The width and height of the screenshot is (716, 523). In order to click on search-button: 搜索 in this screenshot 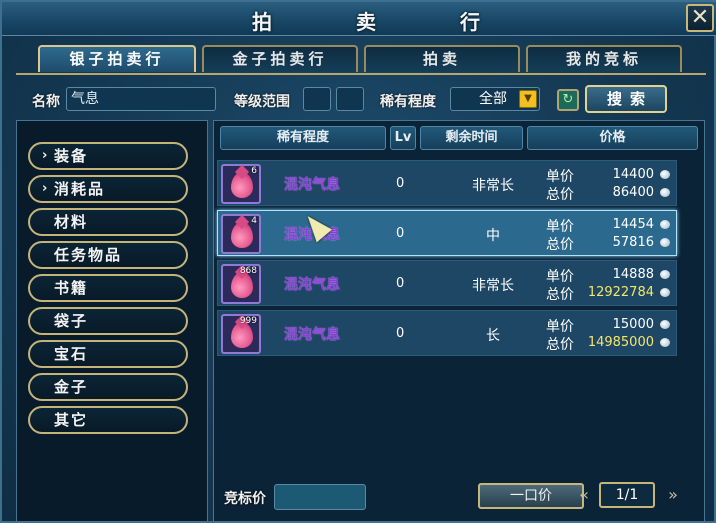, I will do `click(626, 99)`.